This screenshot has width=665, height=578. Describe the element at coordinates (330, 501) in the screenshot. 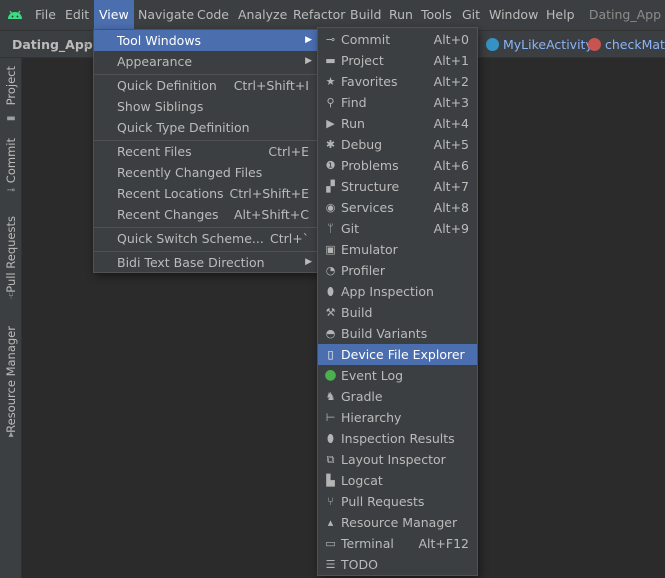

I see `pull-request-icon: ⑂` at that location.